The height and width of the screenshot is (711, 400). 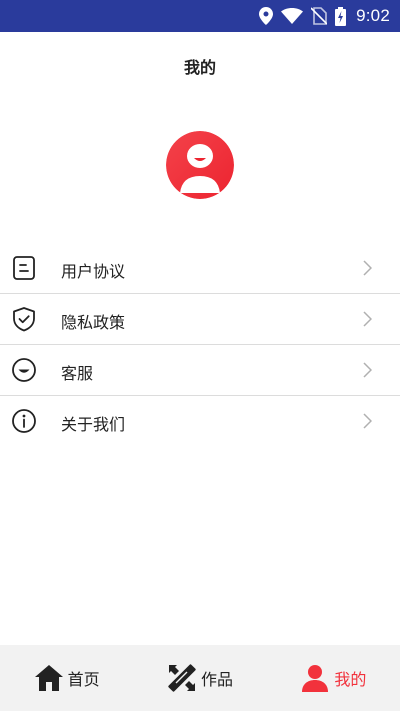 I want to click on status-icons: 9:02, so click(x=320, y=16).